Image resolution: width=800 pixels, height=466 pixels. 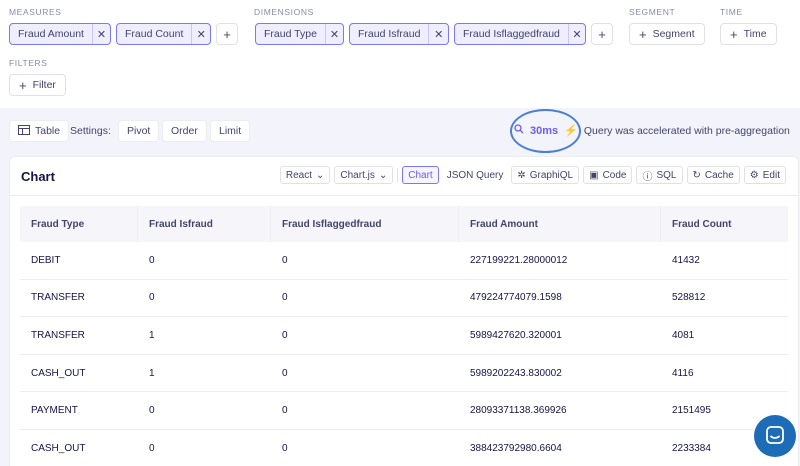 I want to click on pill-label: Fraud Isflaggedfraud, so click(x=511, y=34).